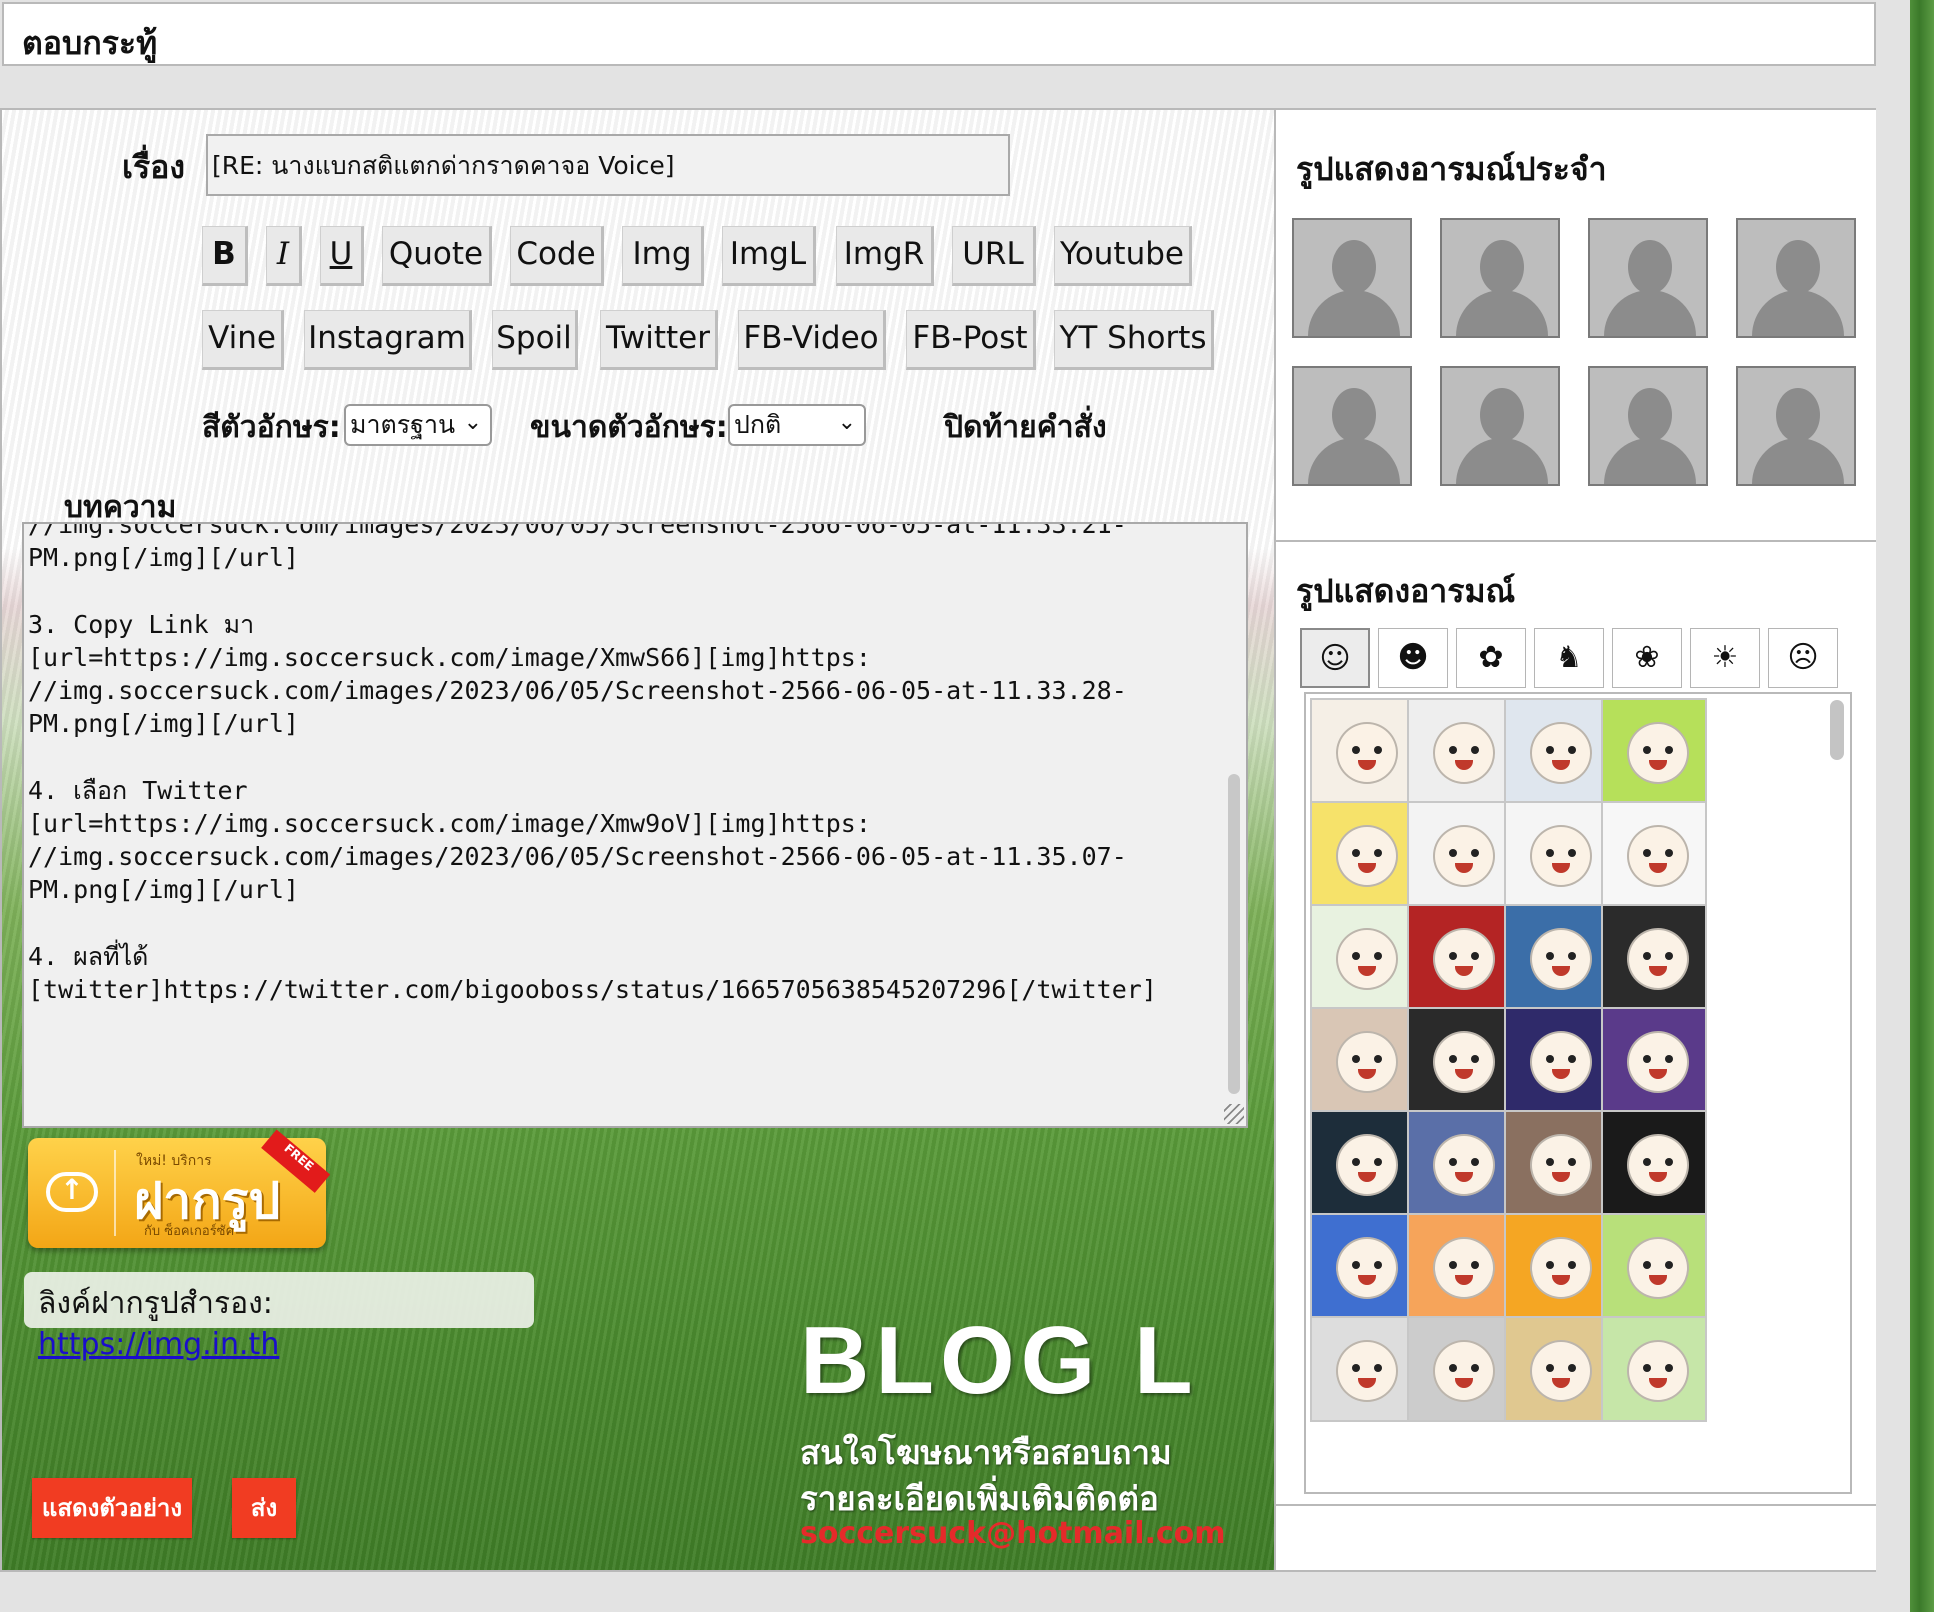  What do you see at coordinates (1234, 1114) in the screenshot?
I see `resize-grip-icon` at bounding box center [1234, 1114].